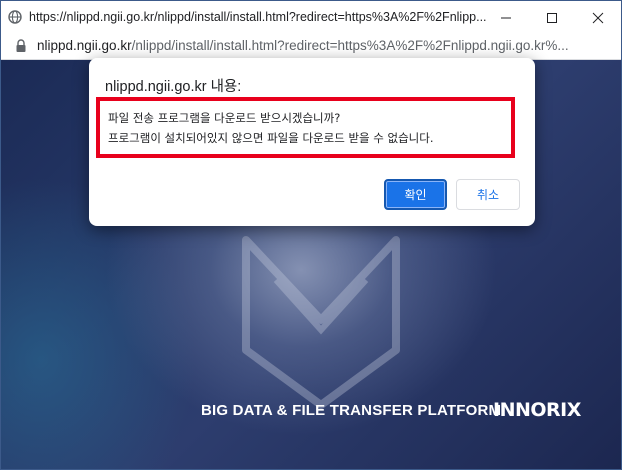 The width and height of the screenshot is (622, 470). What do you see at coordinates (173, 87) in the screenshot?
I see `dialog-origin: nlippd.ngii.go.kr 내용:` at bounding box center [173, 87].